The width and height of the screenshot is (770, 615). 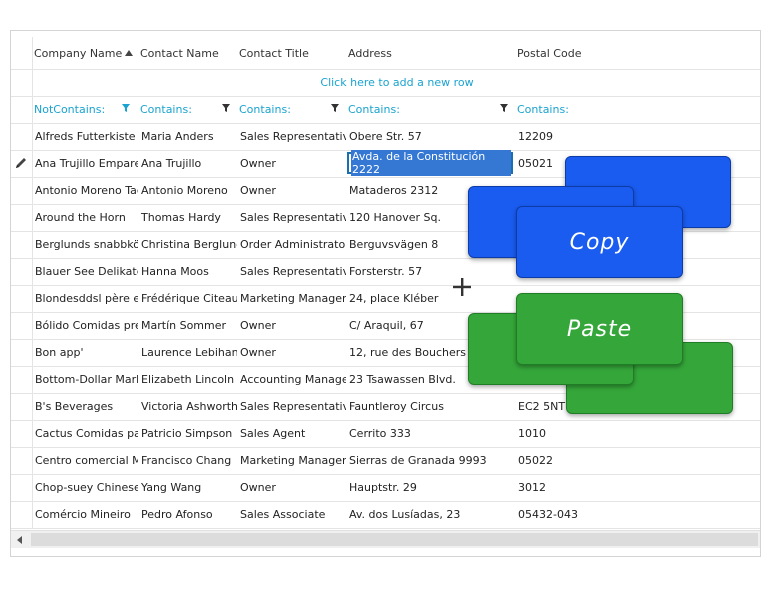 What do you see at coordinates (291, 53) in the screenshot?
I see `header-contact-title: Contact Title` at bounding box center [291, 53].